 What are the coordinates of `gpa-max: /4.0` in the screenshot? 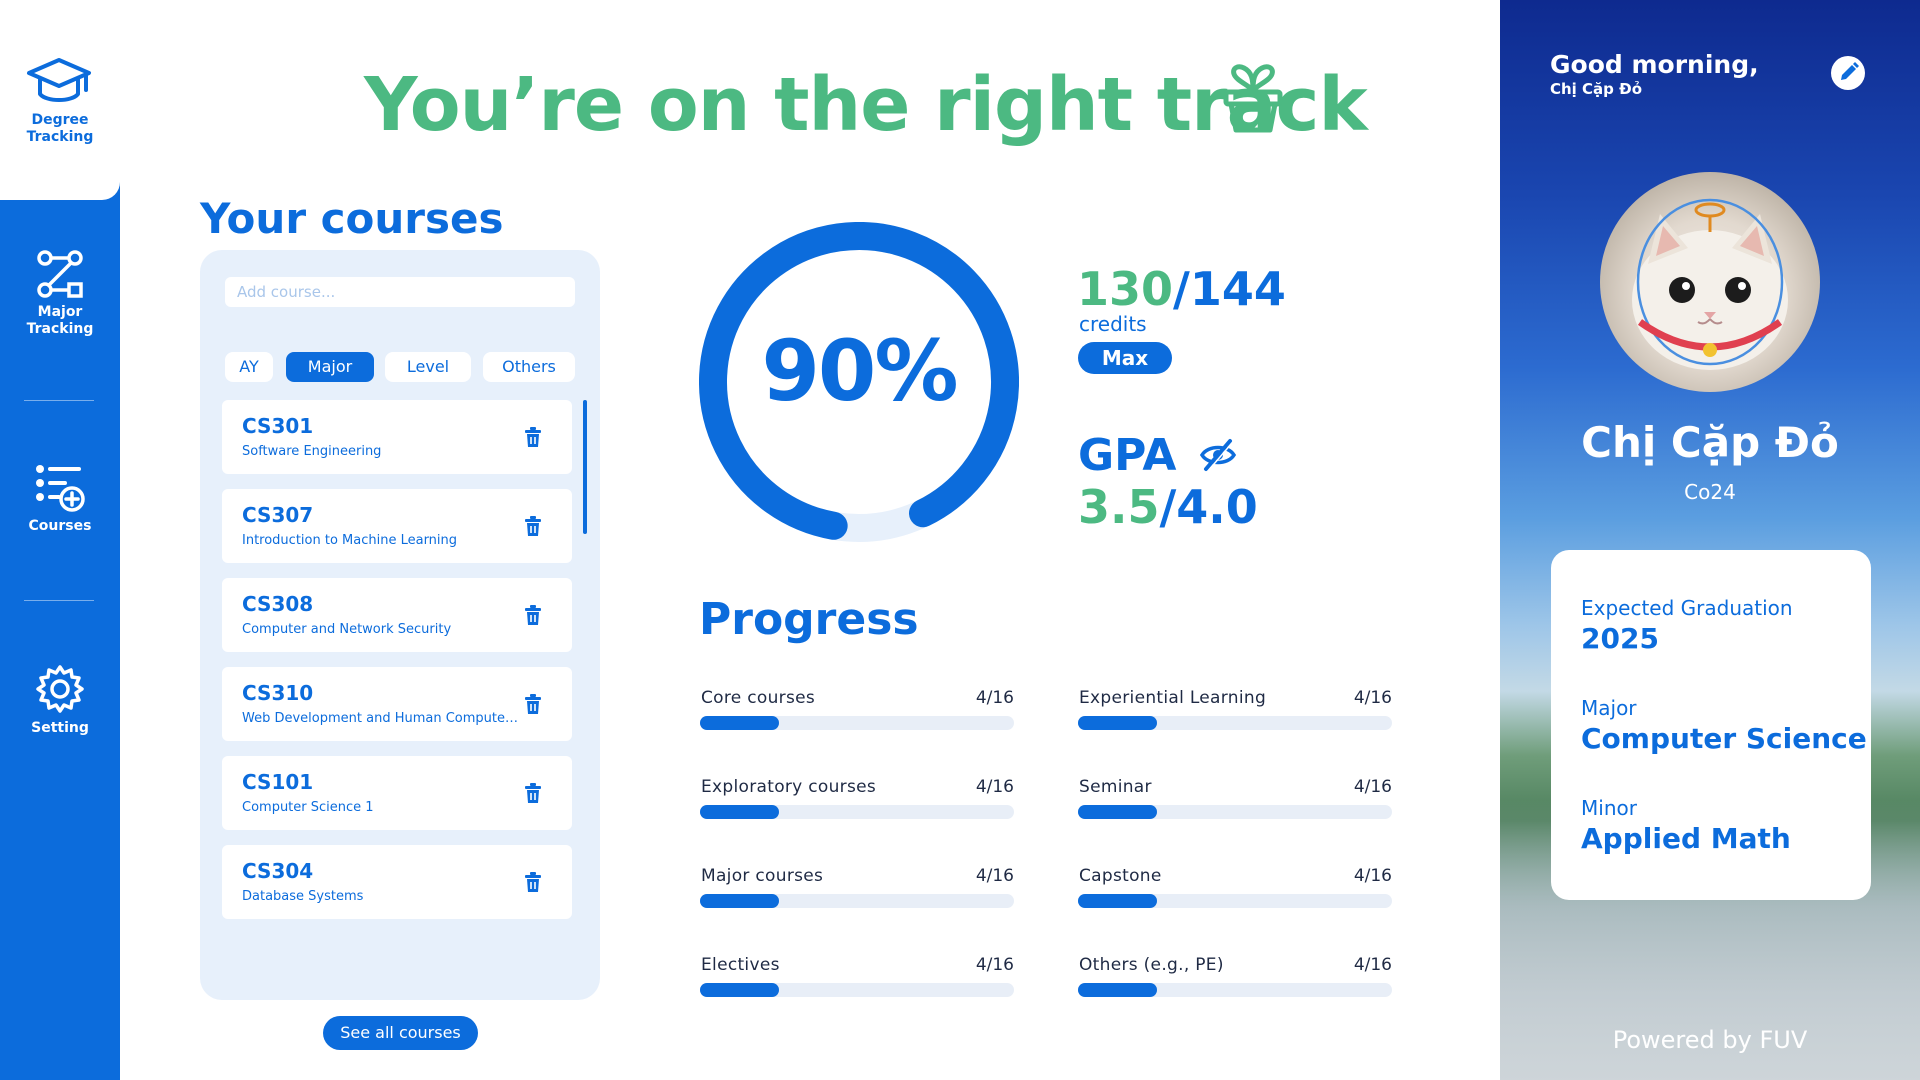 It's located at (1208, 507).